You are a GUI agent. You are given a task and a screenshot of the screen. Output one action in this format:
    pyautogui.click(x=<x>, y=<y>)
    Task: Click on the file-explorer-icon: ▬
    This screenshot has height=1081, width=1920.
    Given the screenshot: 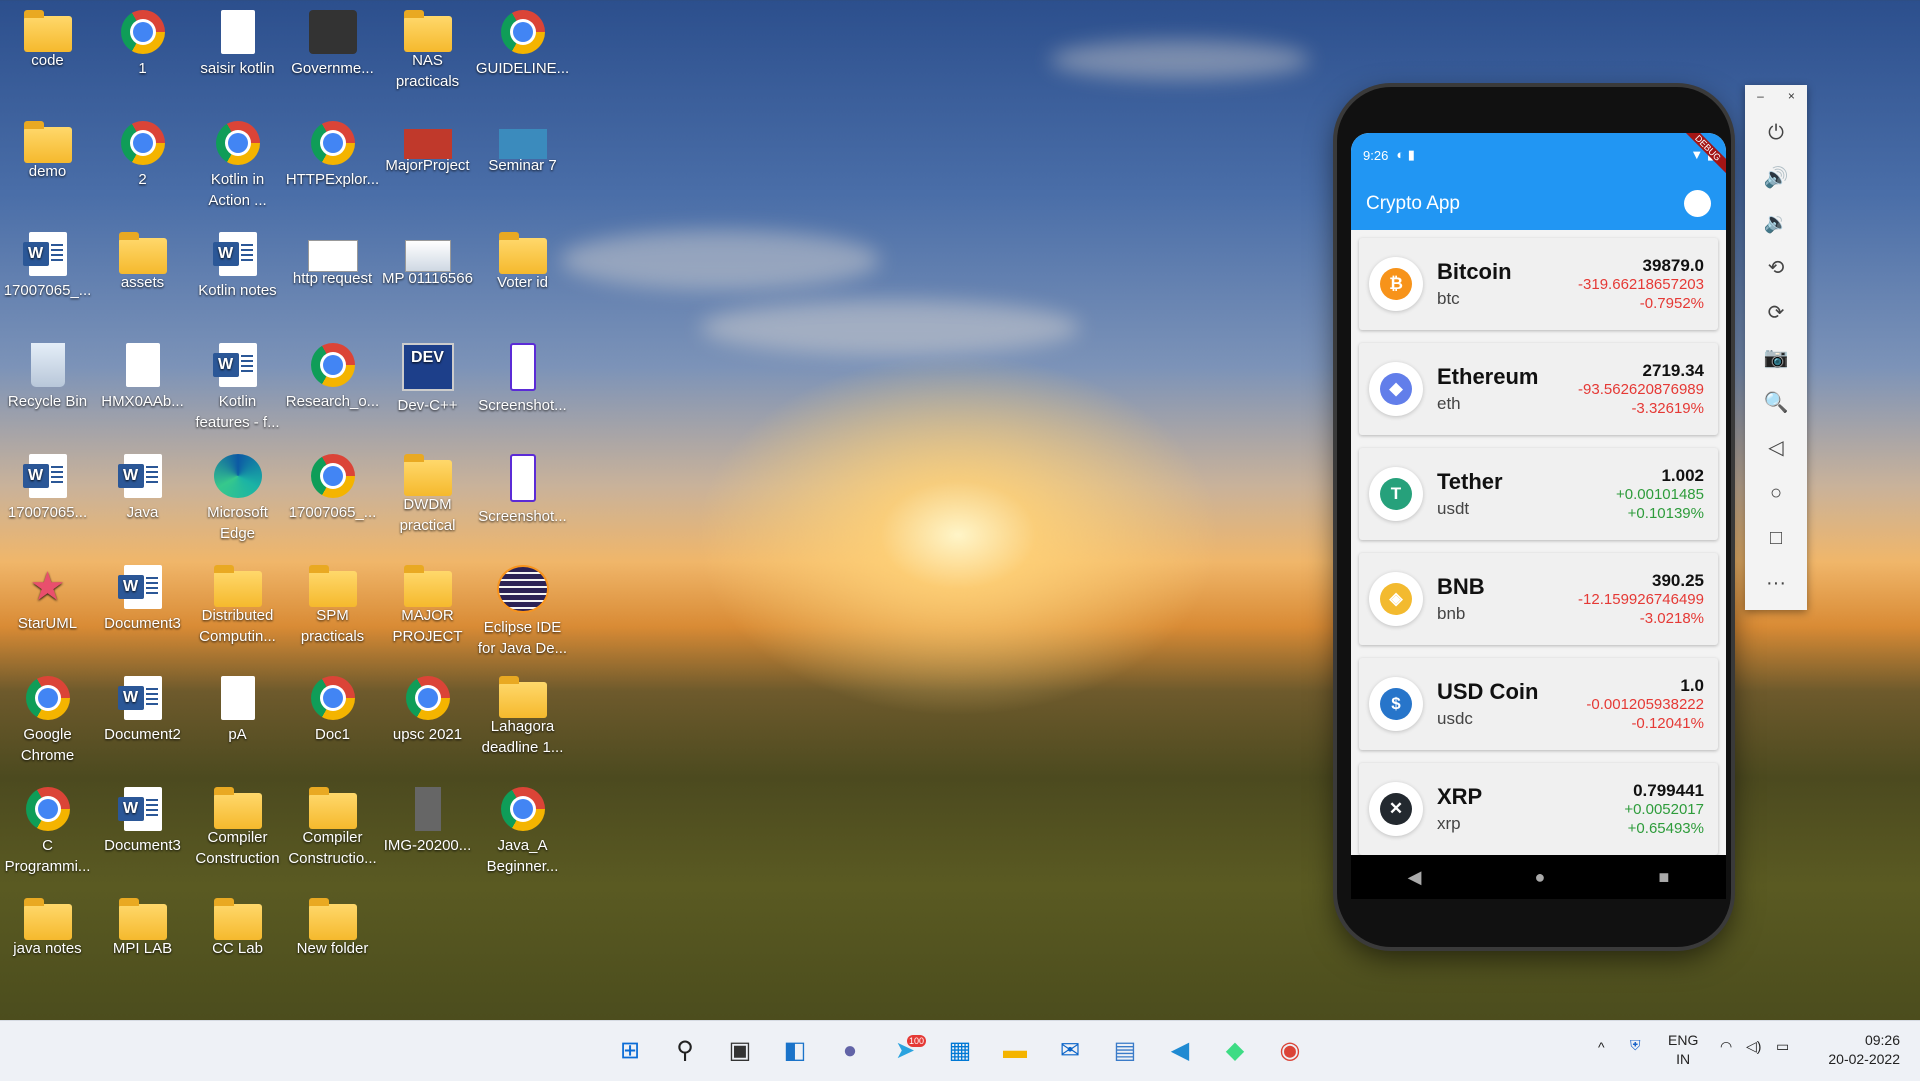 What is the action you would take?
    pyautogui.click(x=1015, y=1051)
    